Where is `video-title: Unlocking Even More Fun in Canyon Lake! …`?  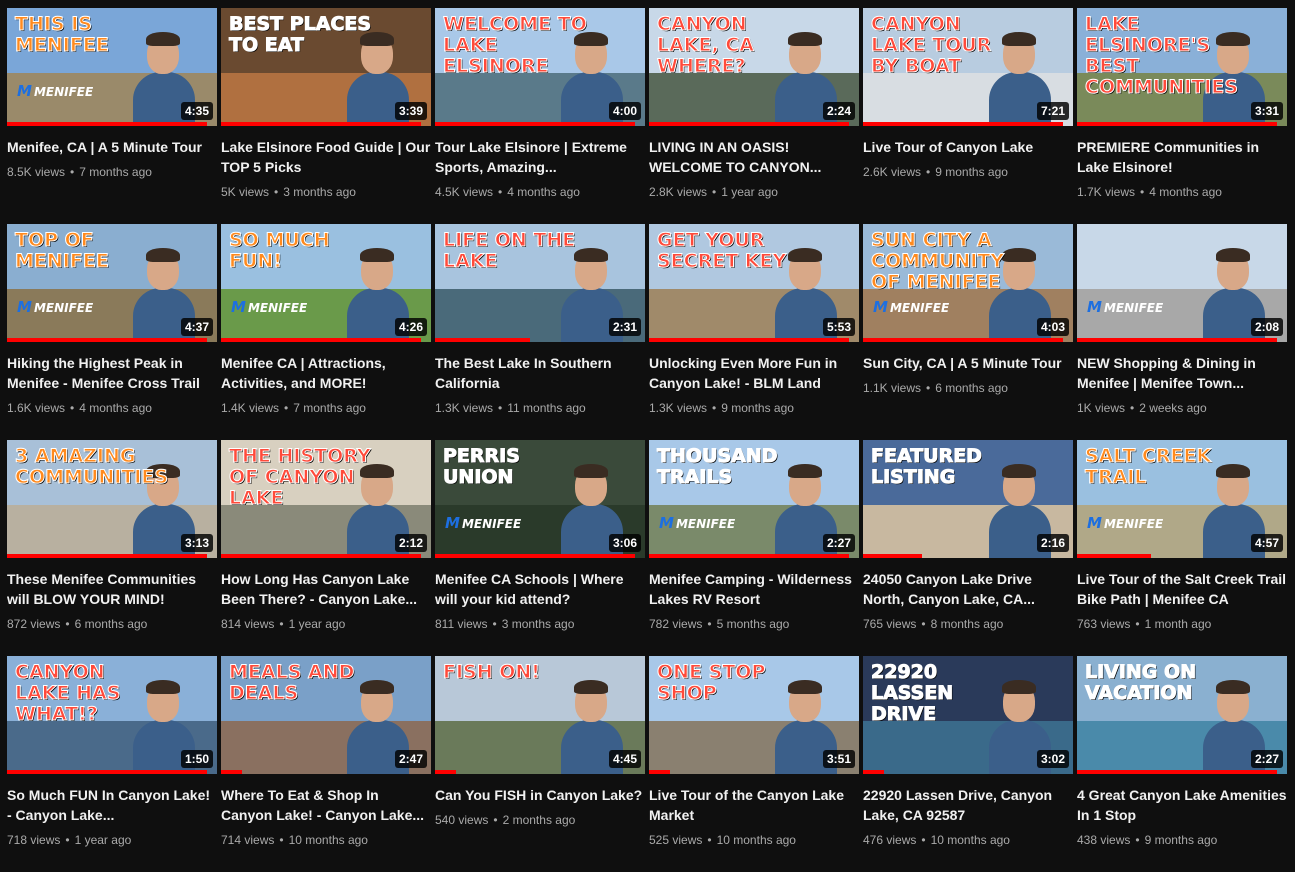
video-title: Unlocking Even More Fun in Canyon Lake! … is located at coordinates (754, 373).